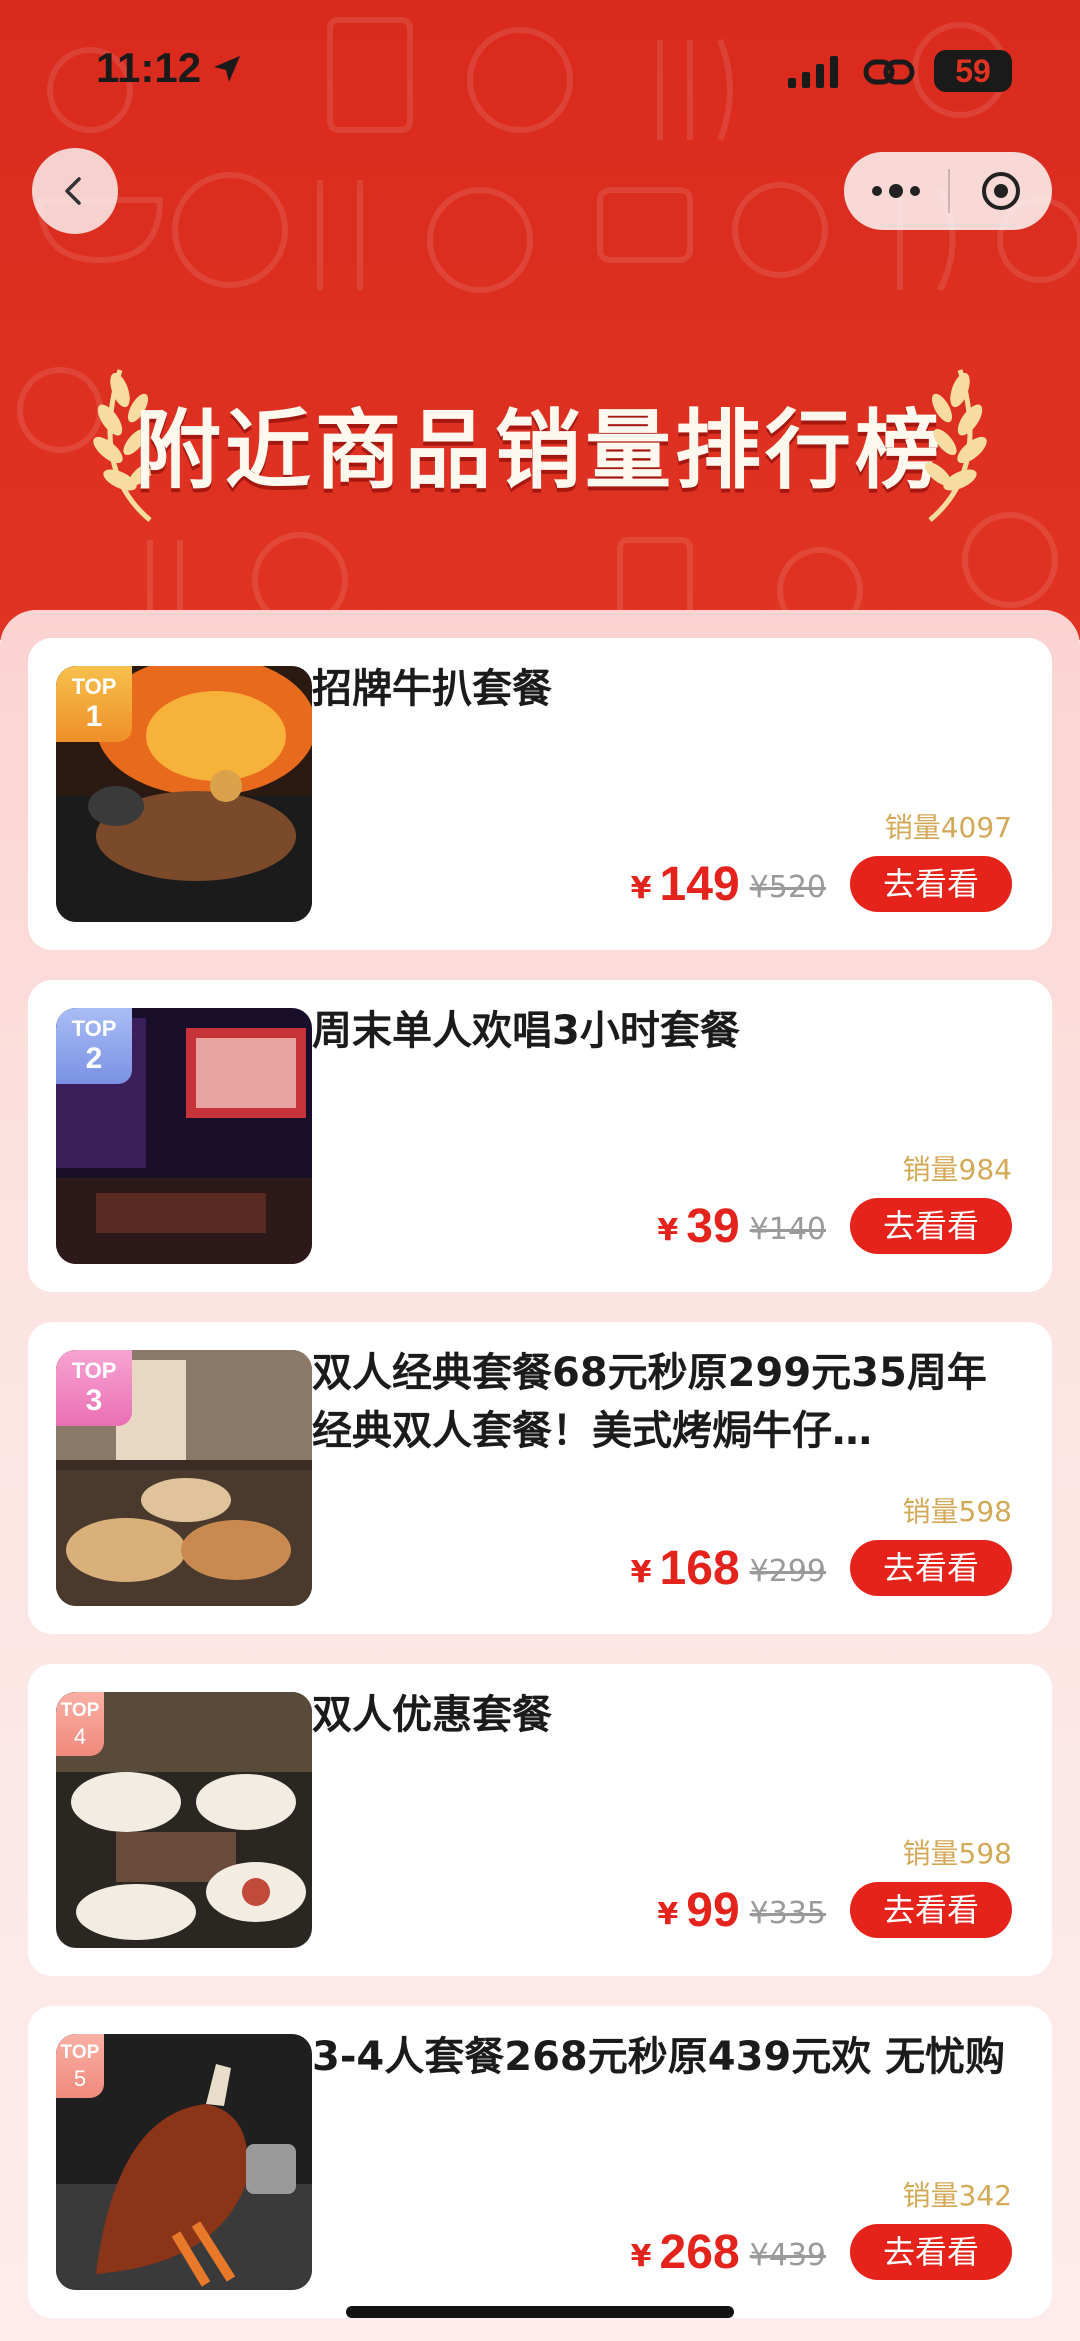  What do you see at coordinates (957, 2195) in the screenshot?
I see `sales-count: 销量342` at bounding box center [957, 2195].